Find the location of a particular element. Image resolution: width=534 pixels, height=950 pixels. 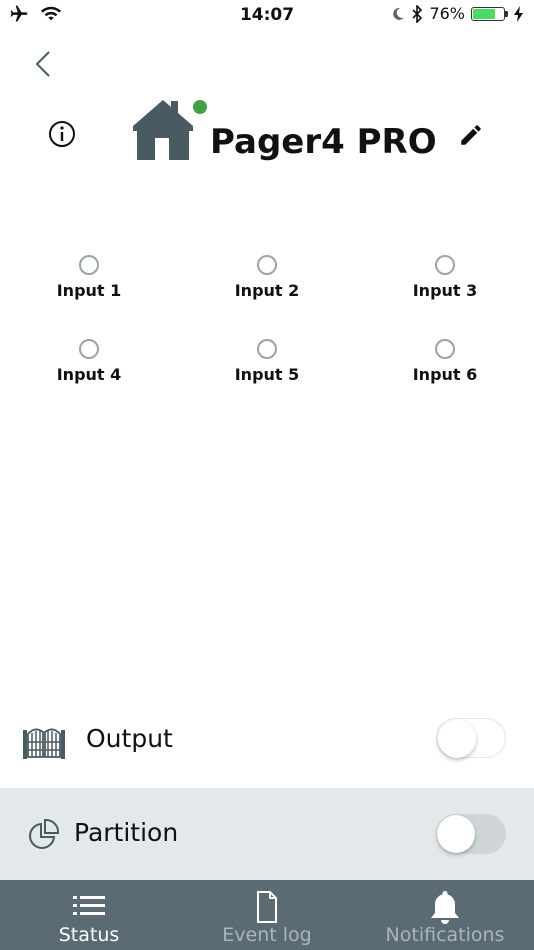

battery-fill is located at coordinates (484, 13).